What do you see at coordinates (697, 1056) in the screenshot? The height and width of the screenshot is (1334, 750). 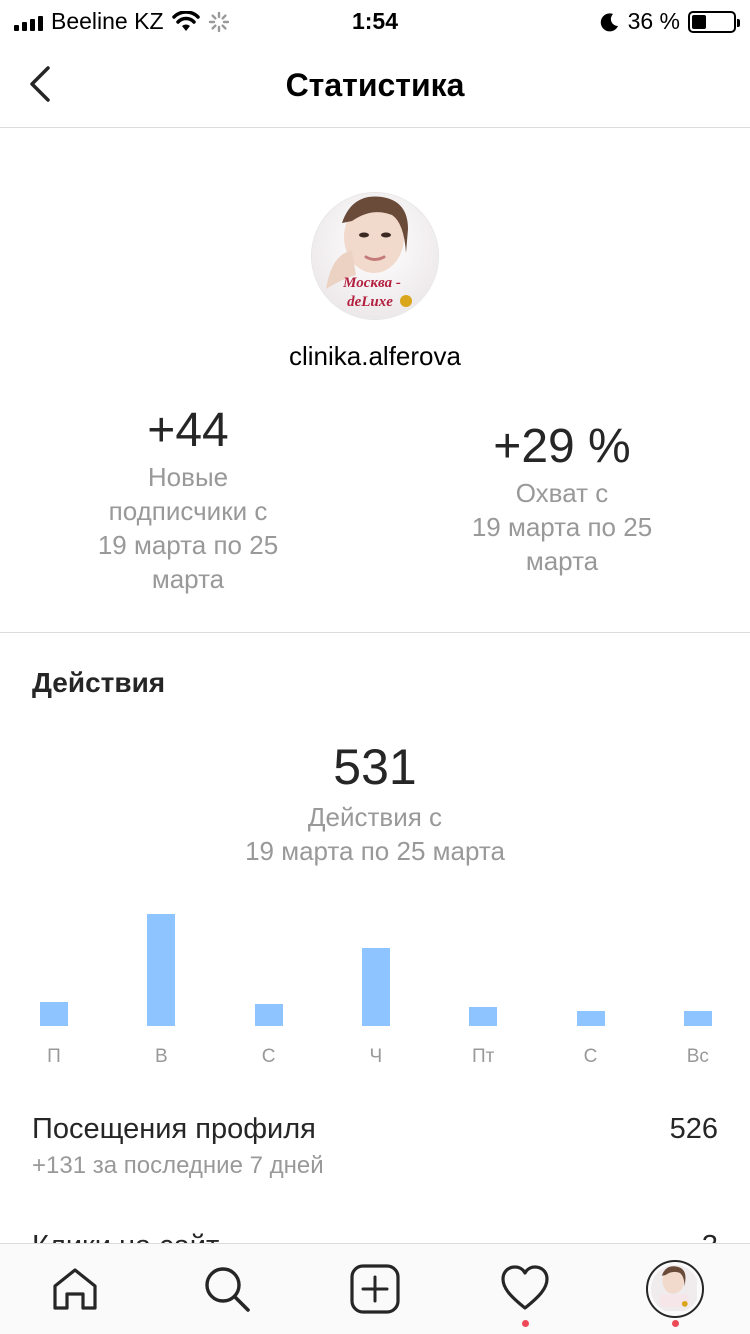 I see `chart-day-label: Вс` at bounding box center [697, 1056].